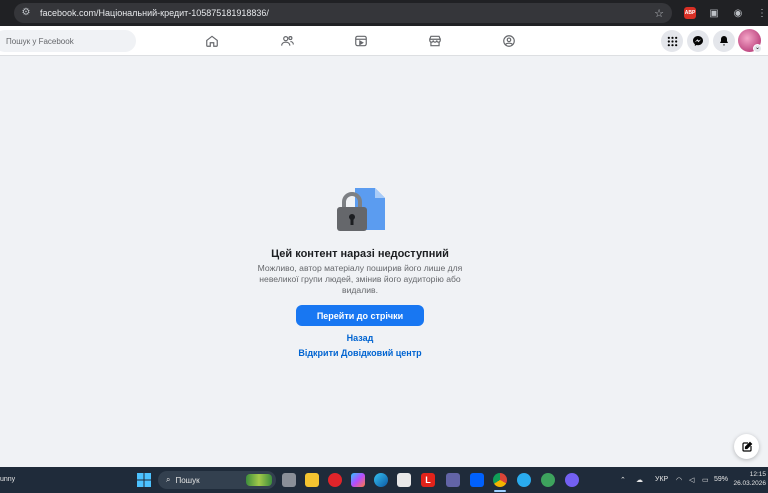 Image resolution: width=768 pixels, height=493 pixels. Describe the element at coordinates (360, 353) in the screenshot. I see `help-center-link: Відкрити Довідковий центр` at that location.